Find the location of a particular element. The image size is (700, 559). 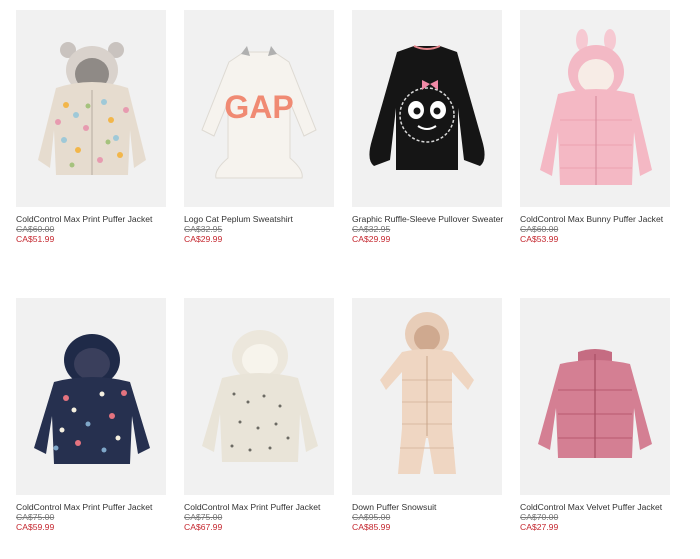

product-name: Graphic Ruffle-Sleeve Pullover Sweater is located at coordinates (427, 219).